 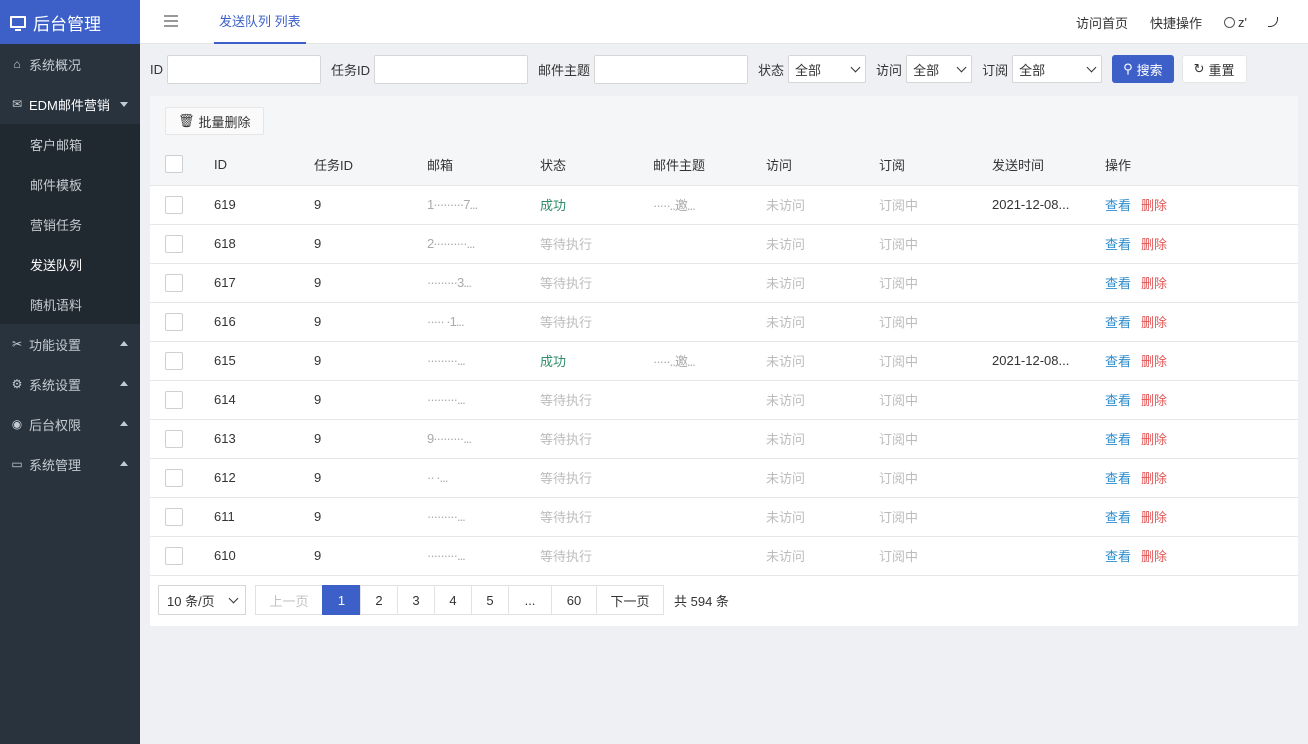 What do you see at coordinates (416, 600) in the screenshot?
I see `page-3-button: 3` at bounding box center [416, 600].